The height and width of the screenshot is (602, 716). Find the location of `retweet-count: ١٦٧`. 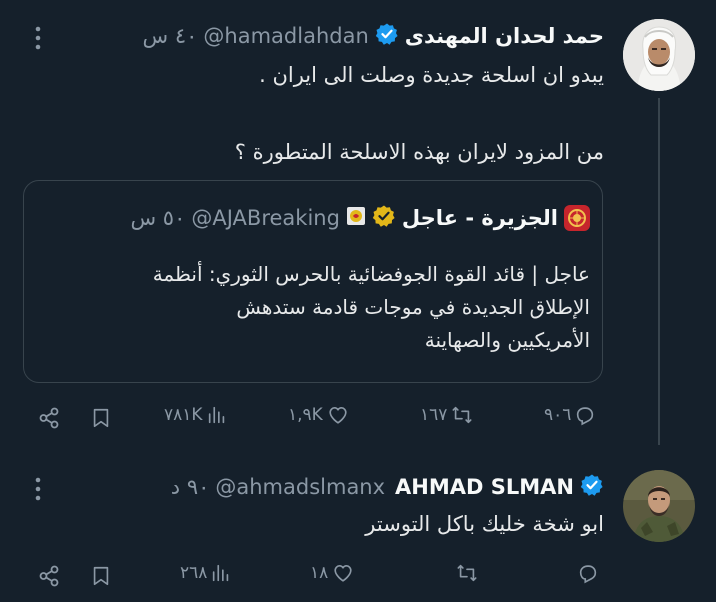

retweet-count: ١٦٧ is located at coordinates (434, 415).